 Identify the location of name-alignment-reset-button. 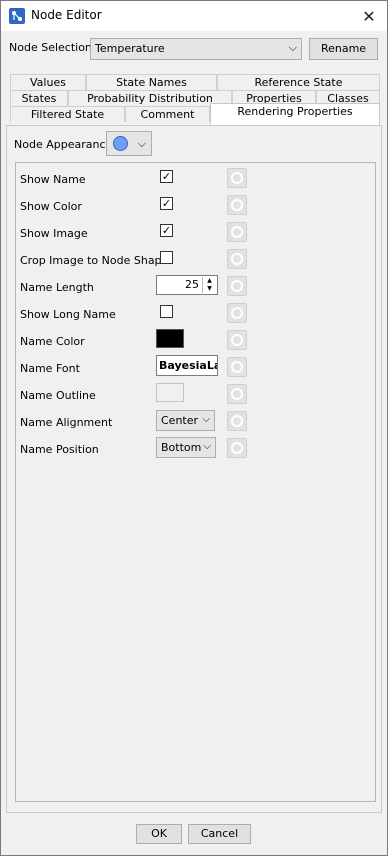
(237, 421).